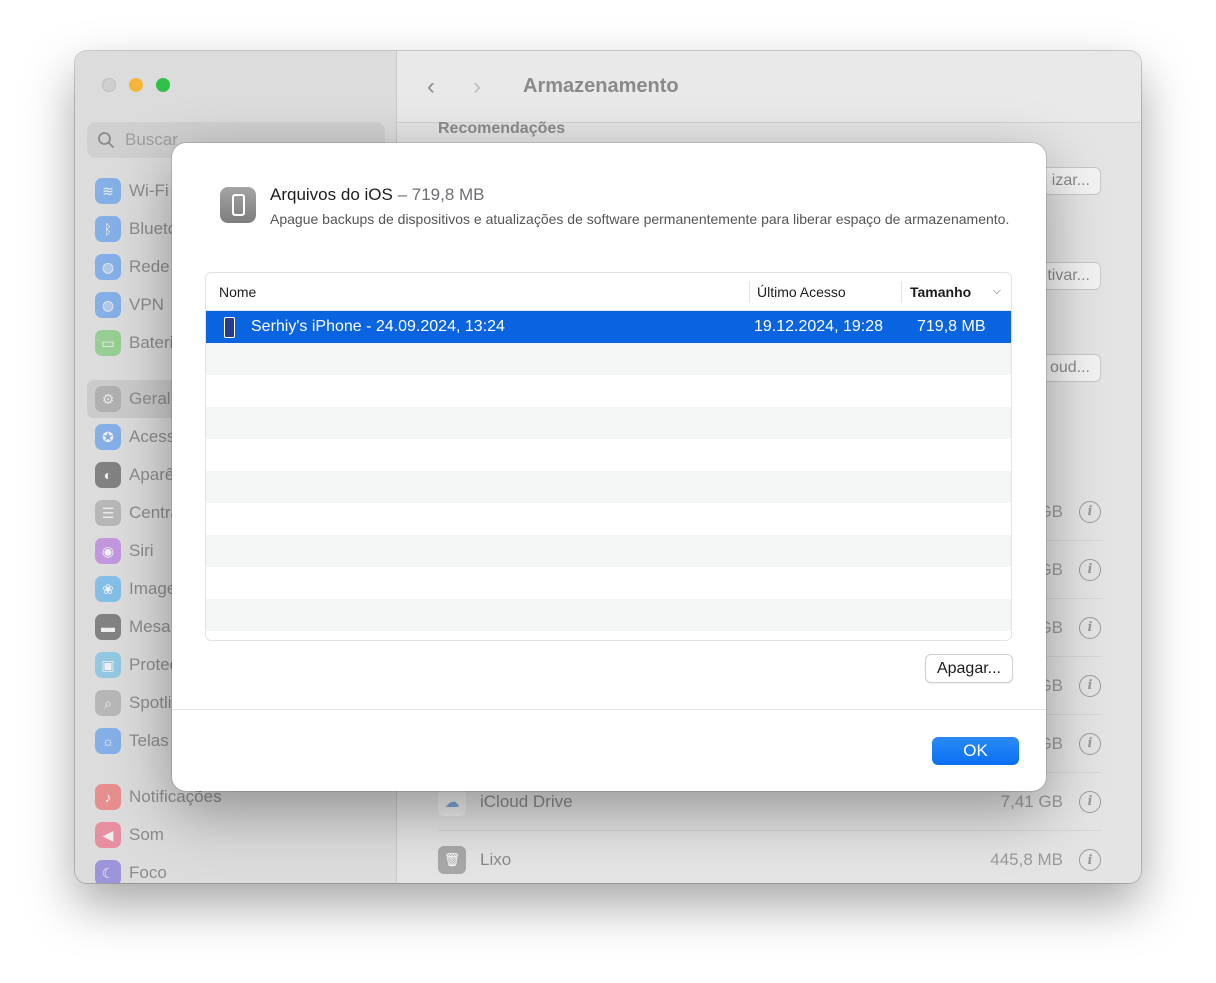  I want to click on back-icon: ‹, so click(438, 87).